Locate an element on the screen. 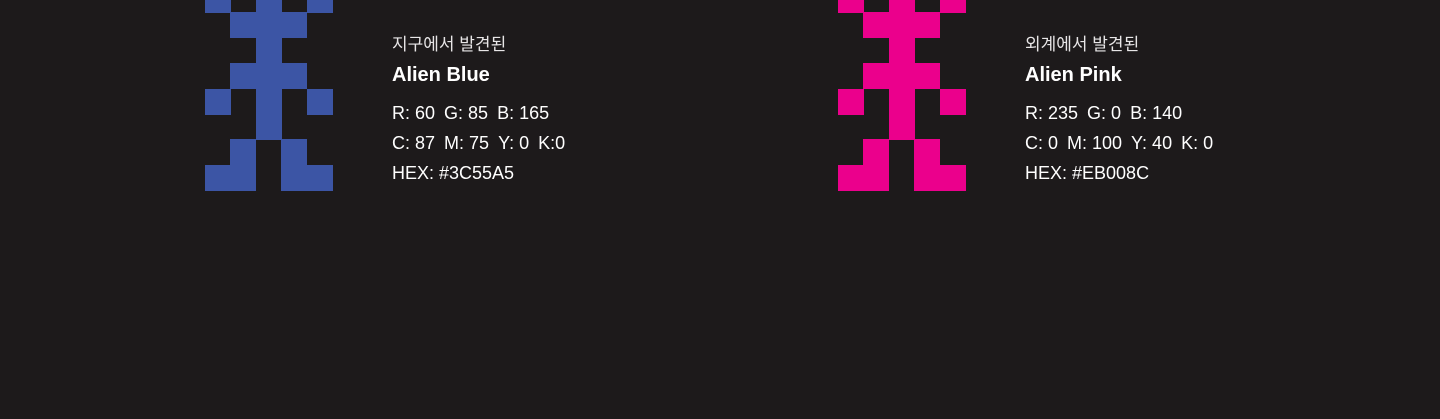 Image resolution: width=1440 pixels, height=419 pixels. rgb-r: R: 235 is located at coordinates (1052, 113).